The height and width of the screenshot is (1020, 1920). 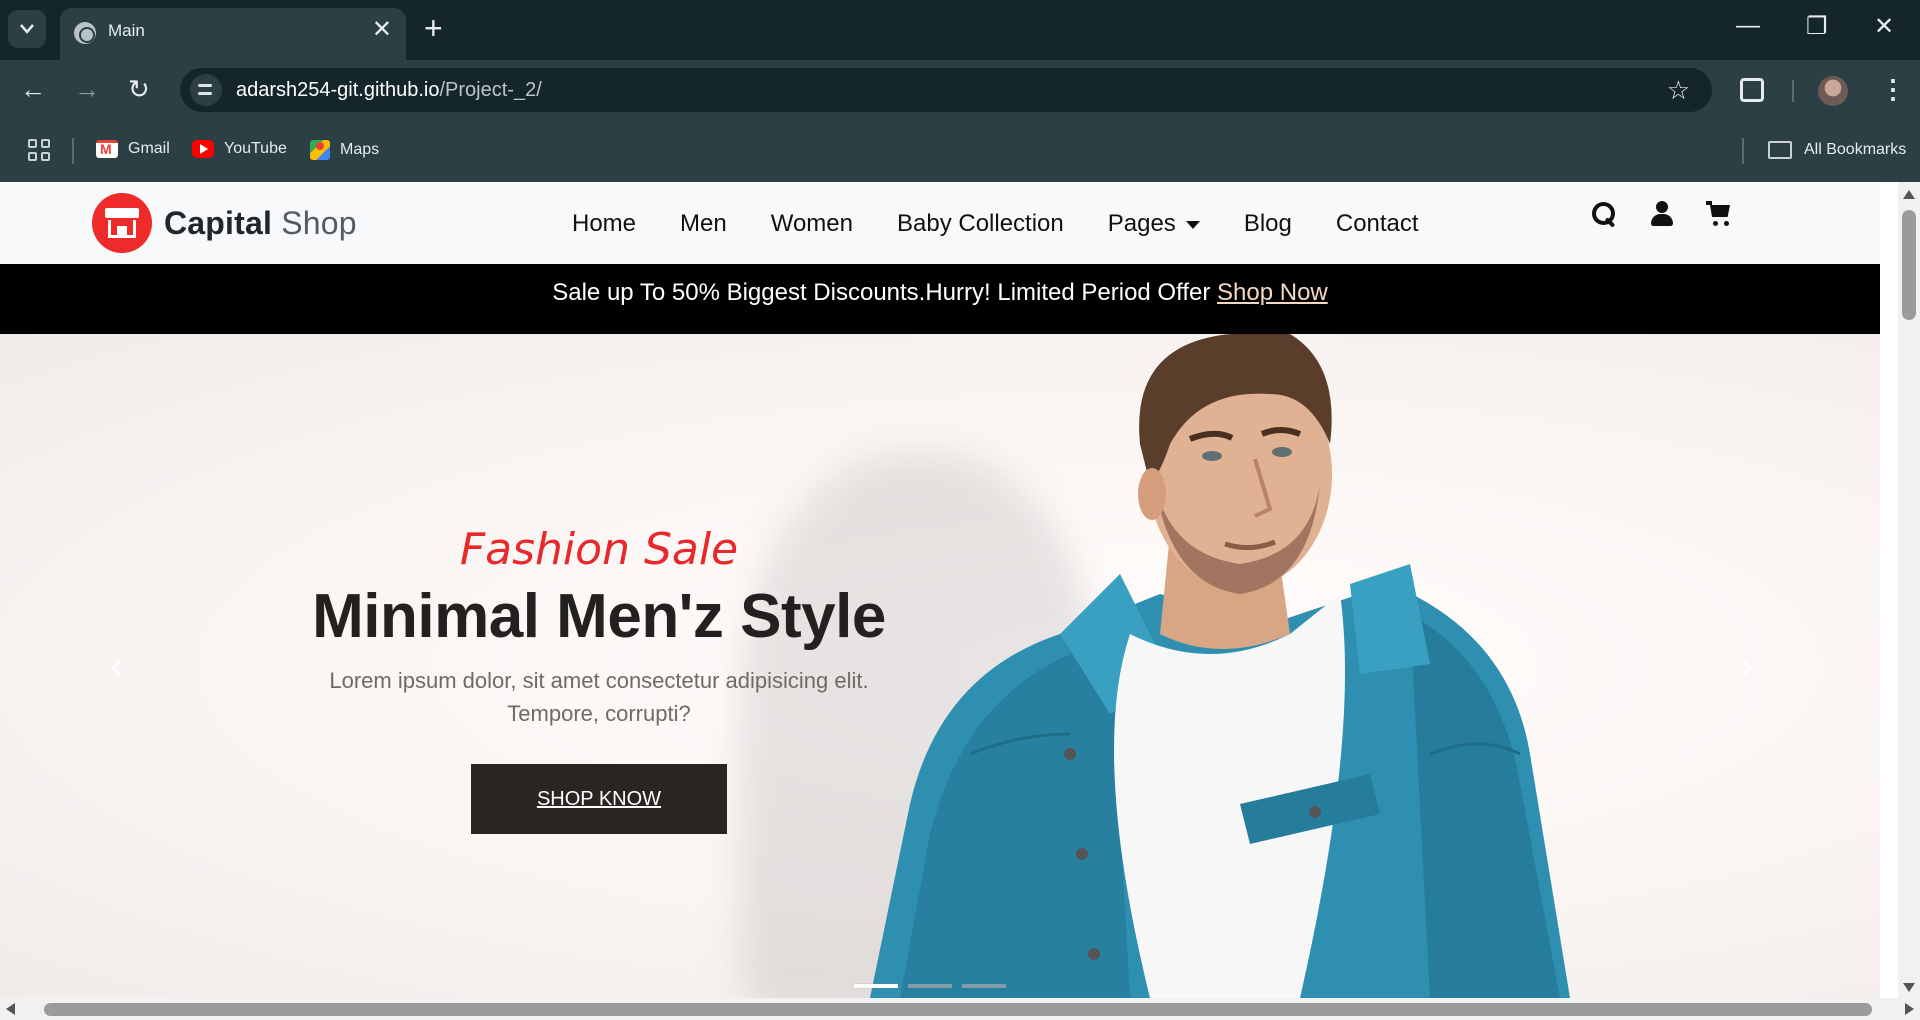 I want to click on new-tab-button: +, so click(x=433, y=28).